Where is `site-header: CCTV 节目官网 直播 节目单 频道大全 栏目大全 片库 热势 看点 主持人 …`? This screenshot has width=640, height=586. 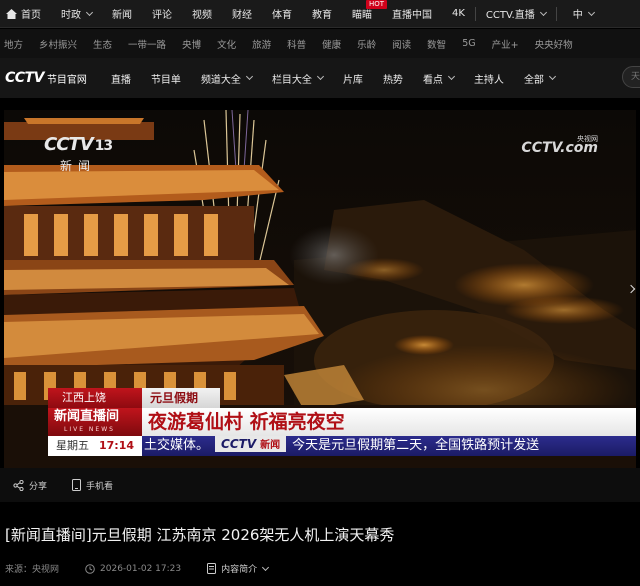
site-header: CCTV 节目官网 直播 节目单 频道大全 栏目大全 片库 热势 看点 主持人 … is located at coordinates (320, 78).